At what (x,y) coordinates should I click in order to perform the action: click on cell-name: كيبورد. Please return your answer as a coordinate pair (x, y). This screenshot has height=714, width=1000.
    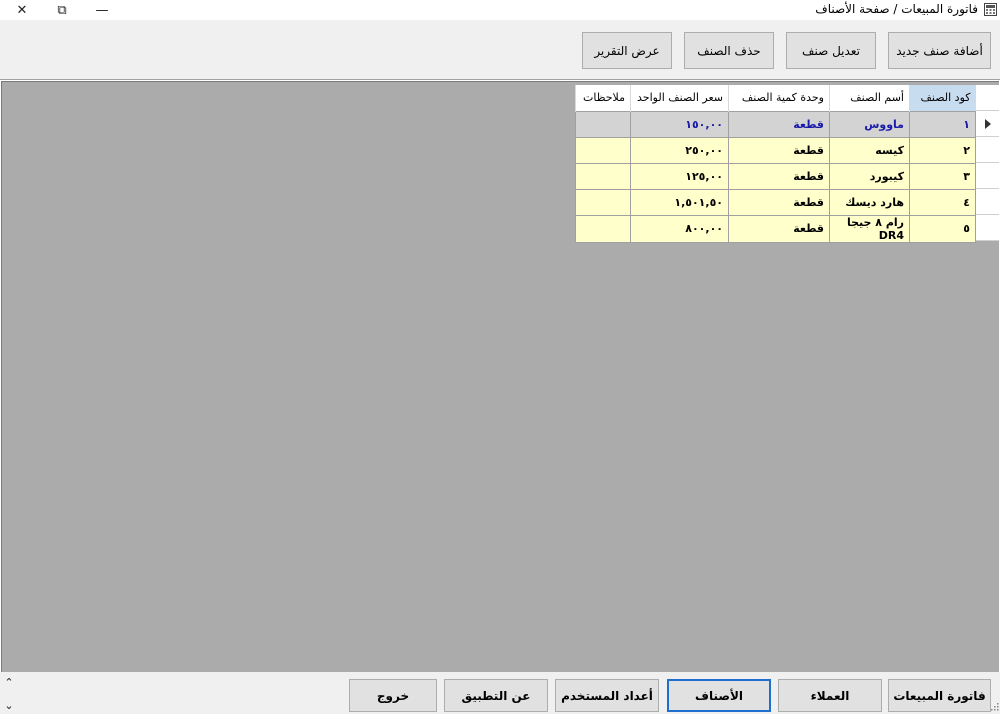
    Looking at the image, I should click on (869, 176).